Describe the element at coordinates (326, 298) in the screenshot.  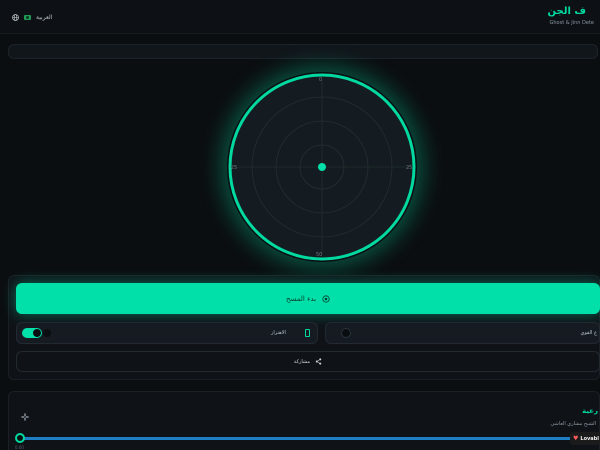
I see `scan-icon` at that location.